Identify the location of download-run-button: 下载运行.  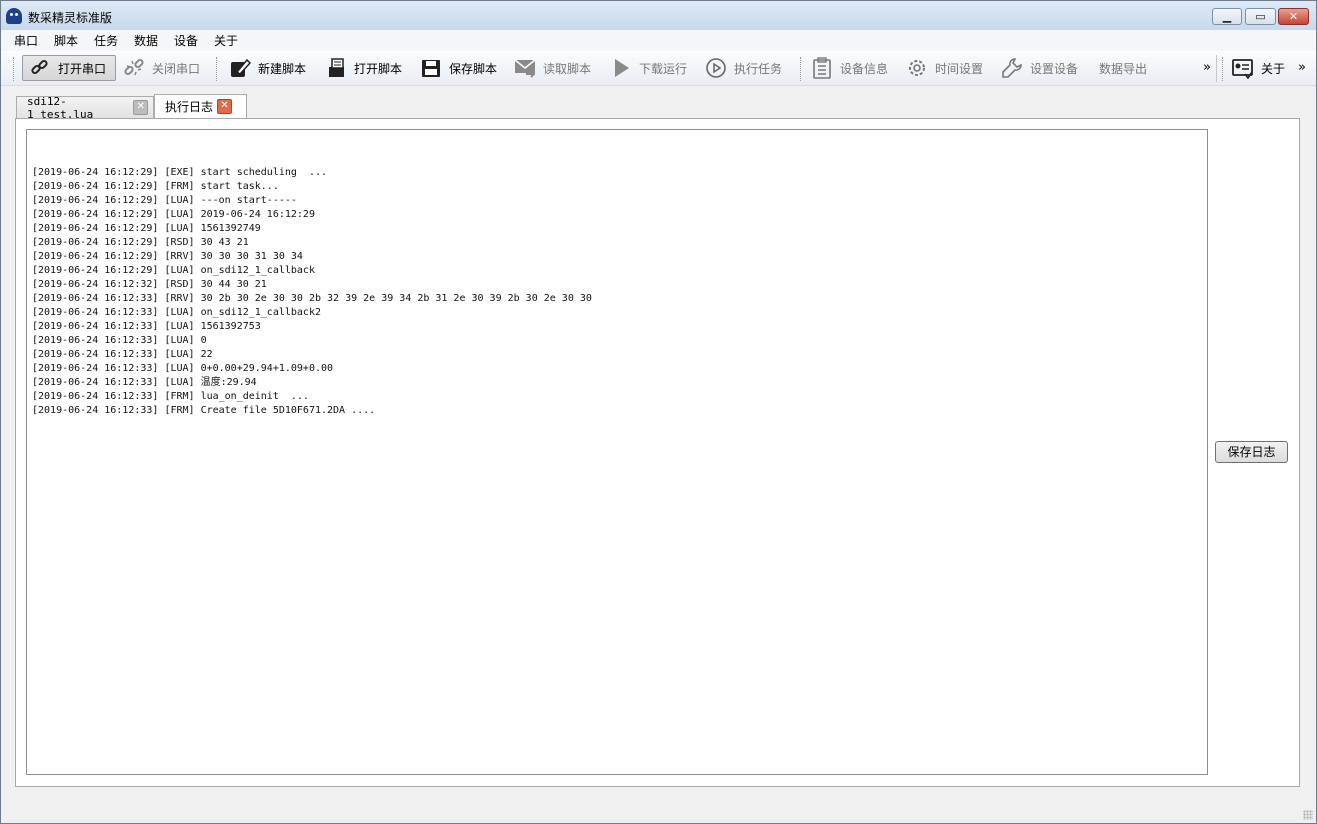
(648, 68).